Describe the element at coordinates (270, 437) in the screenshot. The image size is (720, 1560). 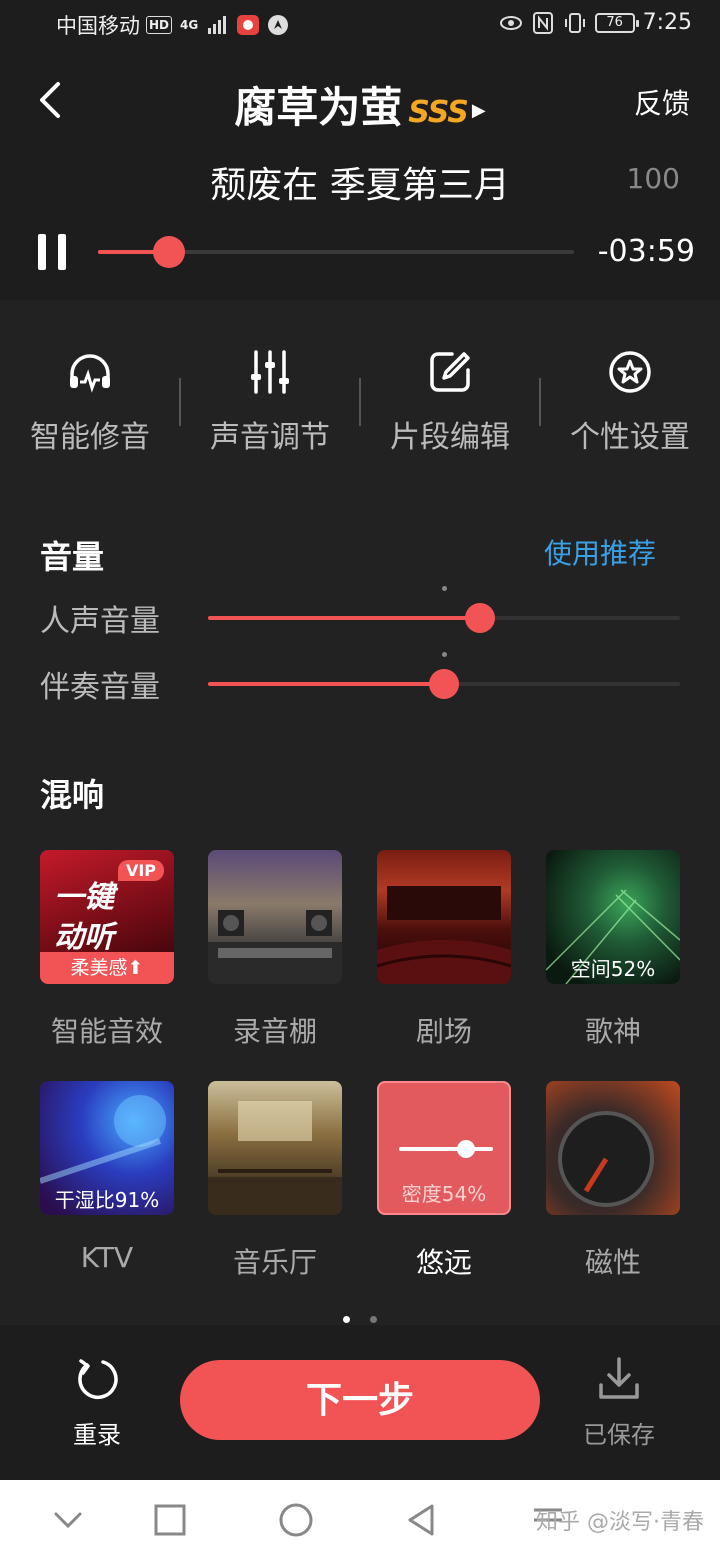
I see `tool-label: 声音调节` at that location.